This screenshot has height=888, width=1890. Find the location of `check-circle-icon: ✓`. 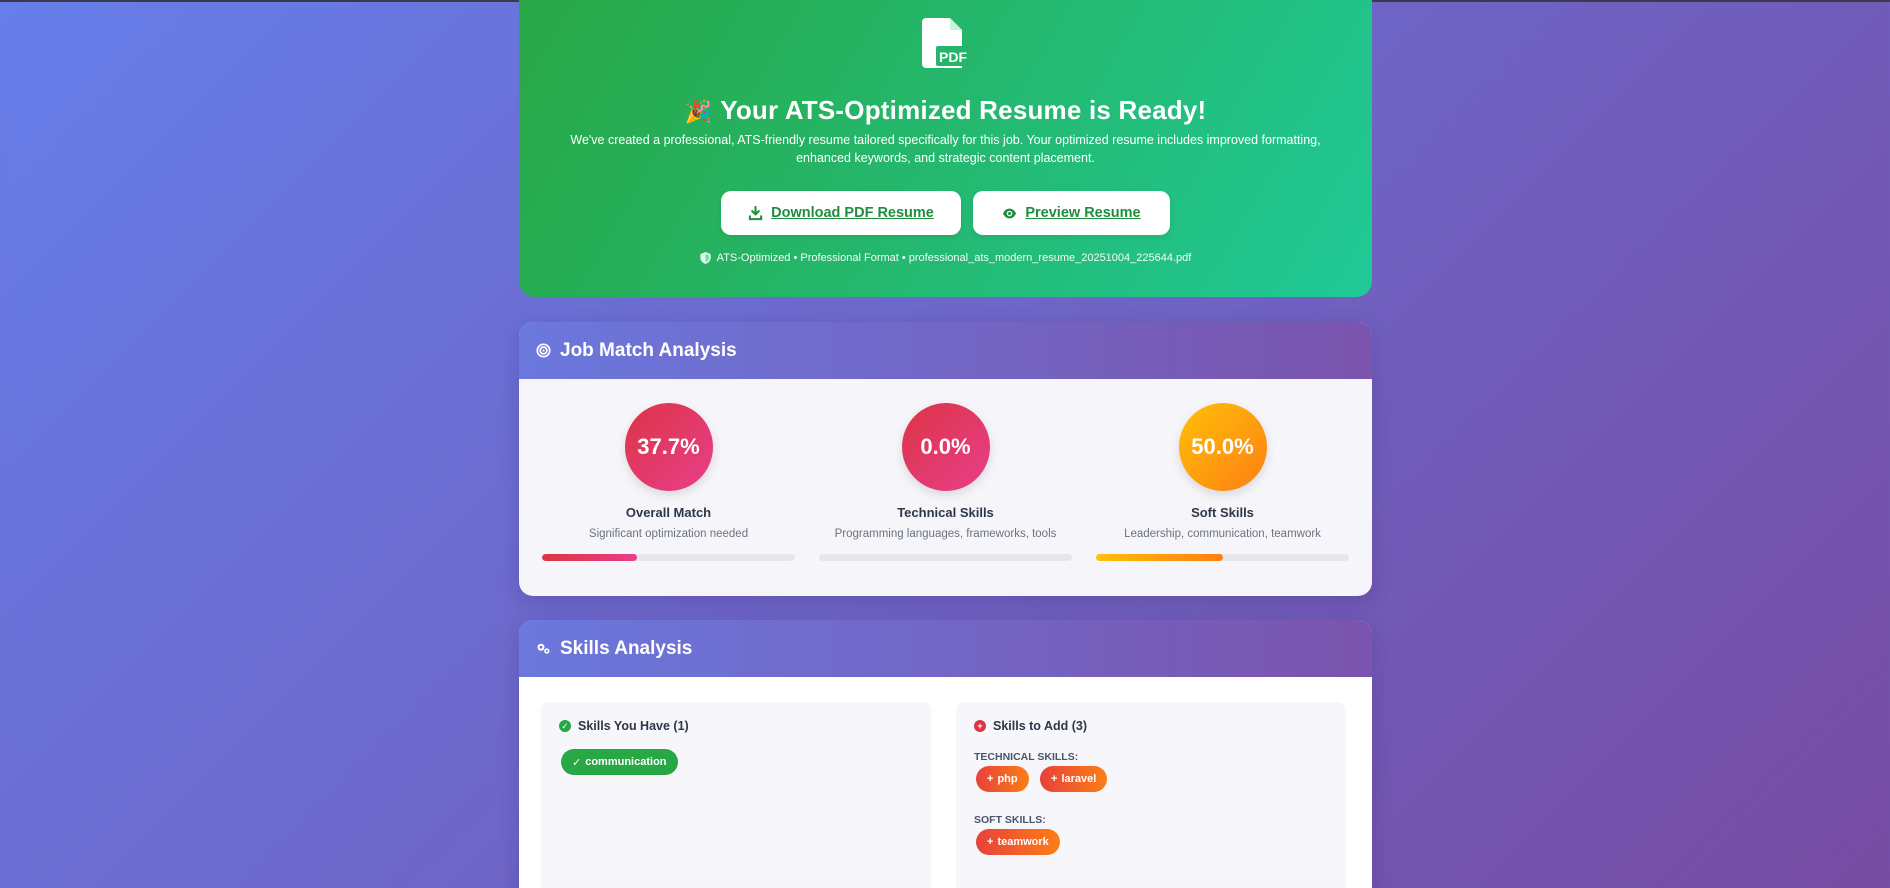

check-circle-icon: ✓ is located at coordinates (565, 726).